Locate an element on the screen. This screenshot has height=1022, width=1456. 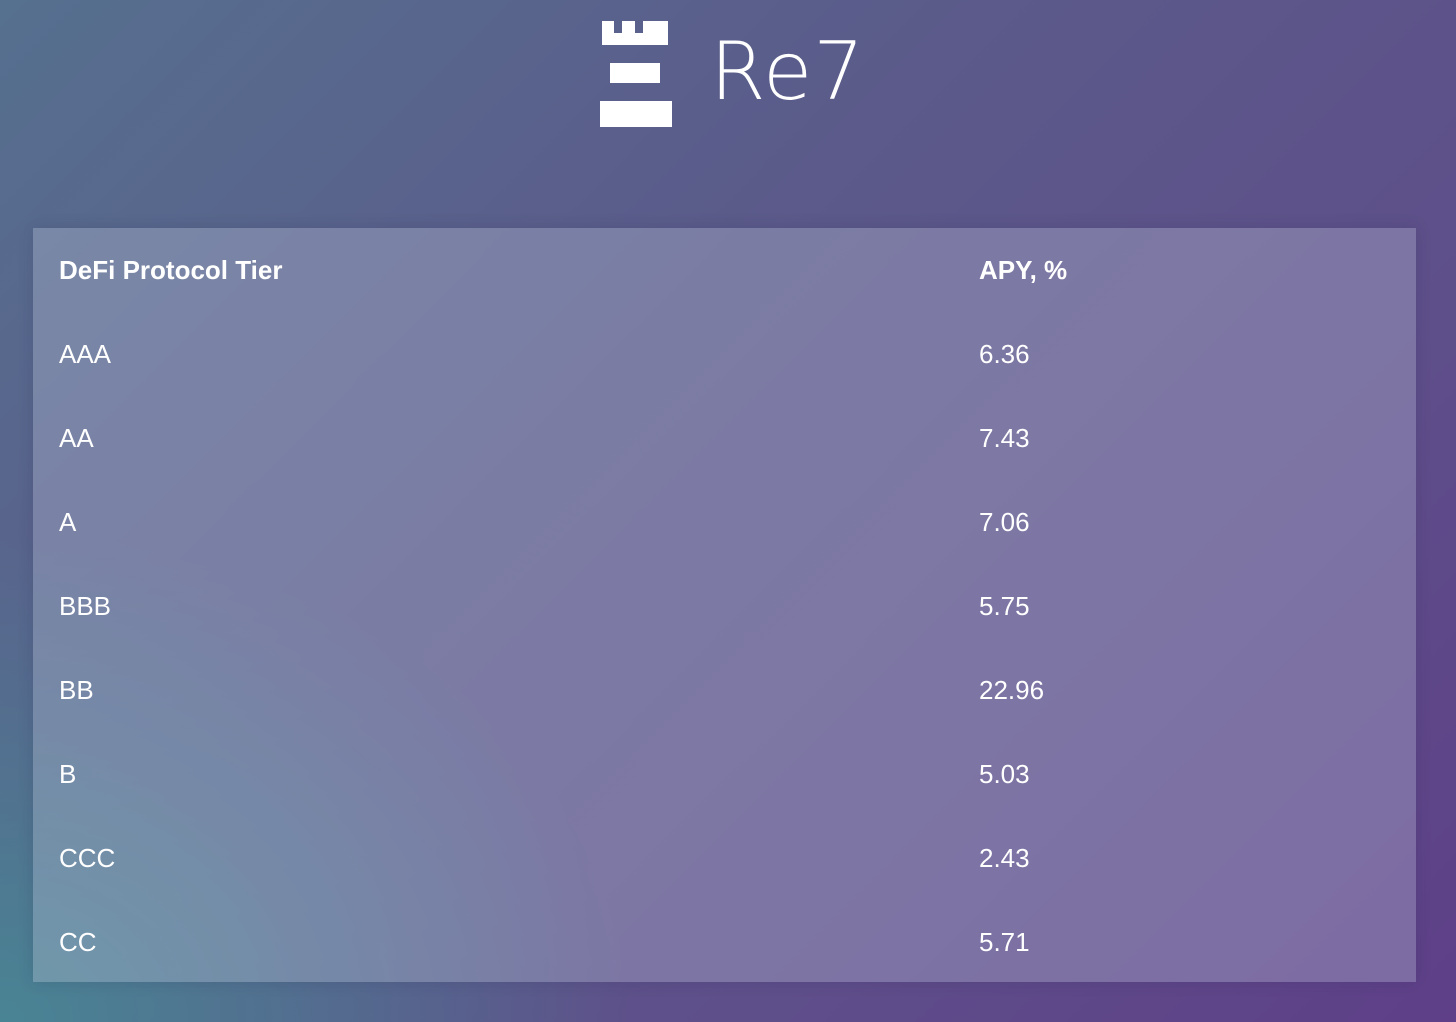
rook-tower-icon is located at coordinates (636, 74).